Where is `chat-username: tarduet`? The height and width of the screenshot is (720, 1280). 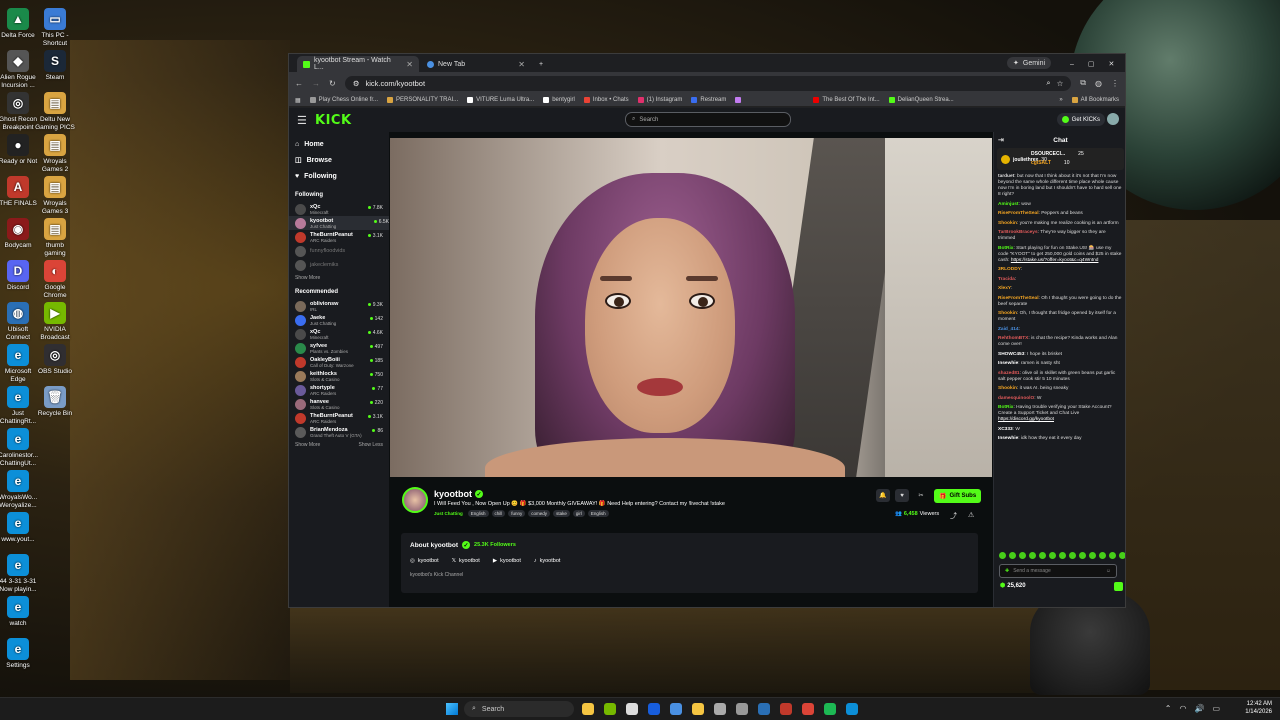
chat-username: tarduet is located at coordinates (1006, 176).